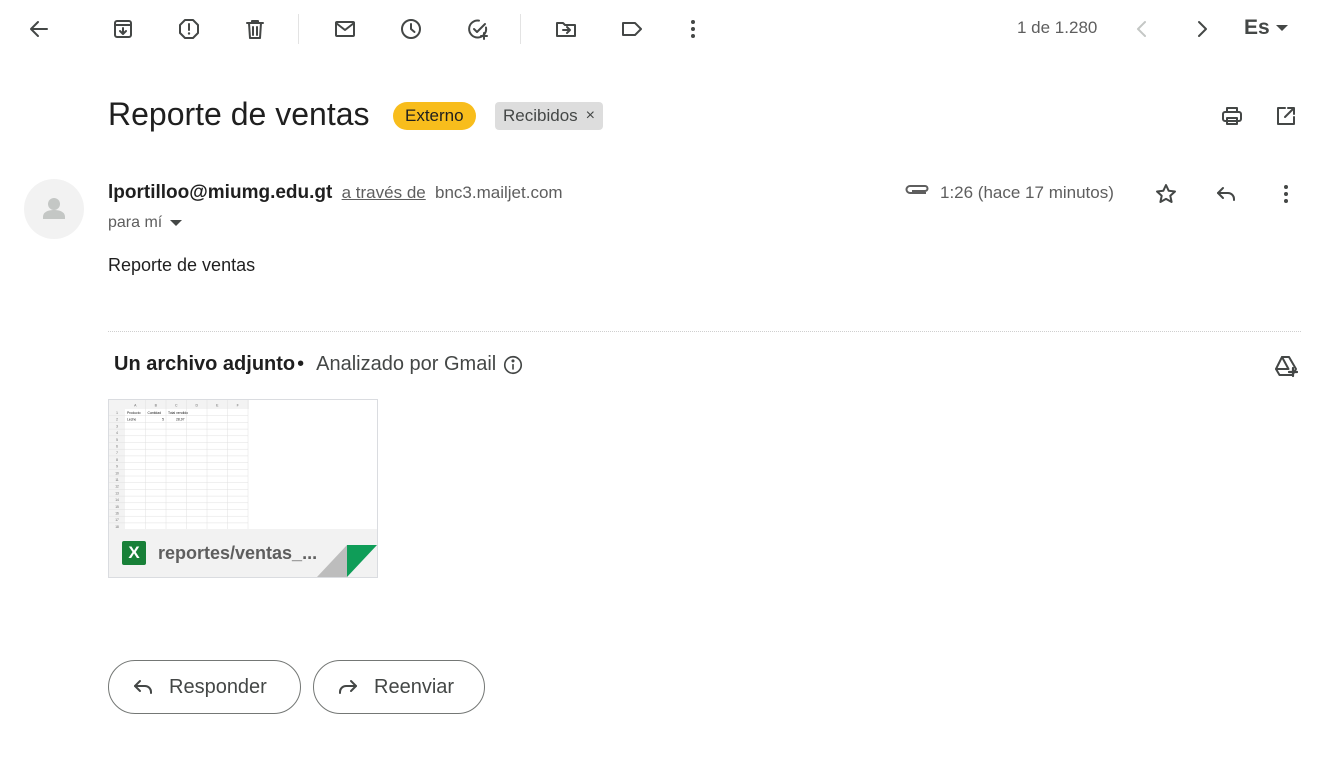 Image resolution: width=1321 pixels, height=770 pixels. Describe the element at coordinates (239, 114) in the screenshot. I see `email-subject: Reporte de ventas` at that location.